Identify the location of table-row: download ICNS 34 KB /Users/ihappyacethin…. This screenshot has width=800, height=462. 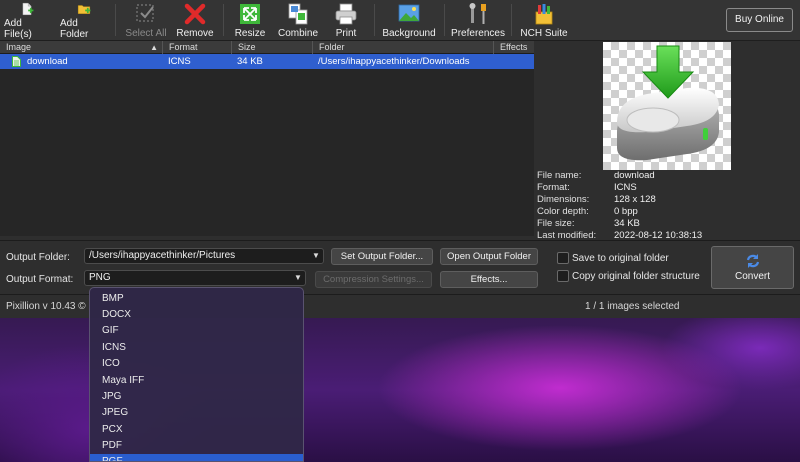
(267, 61).